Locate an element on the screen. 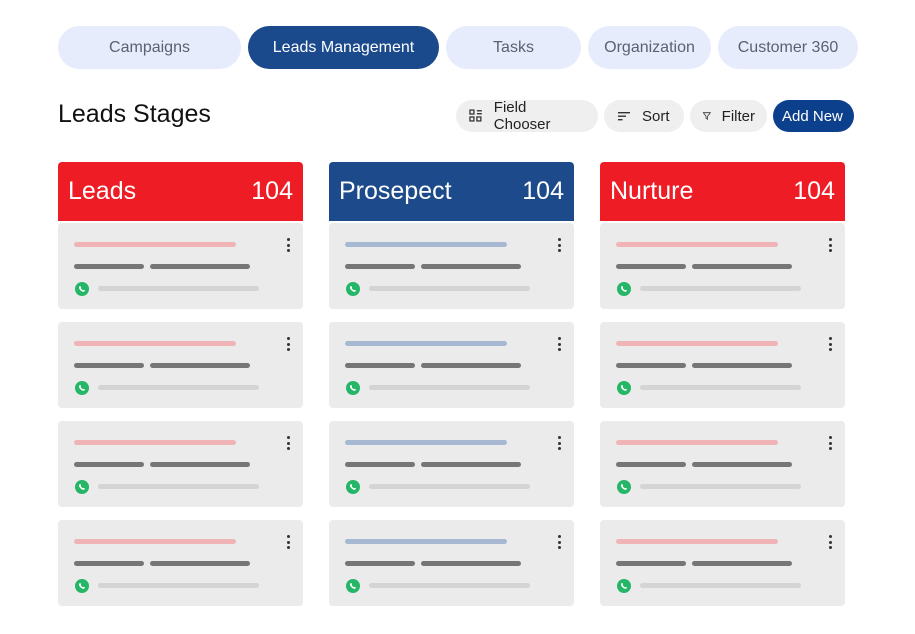 Image resolution: width=915 pixels, height=634 pixels. field-chooser-button: Field Chooser is located at coordinates (527, 116).